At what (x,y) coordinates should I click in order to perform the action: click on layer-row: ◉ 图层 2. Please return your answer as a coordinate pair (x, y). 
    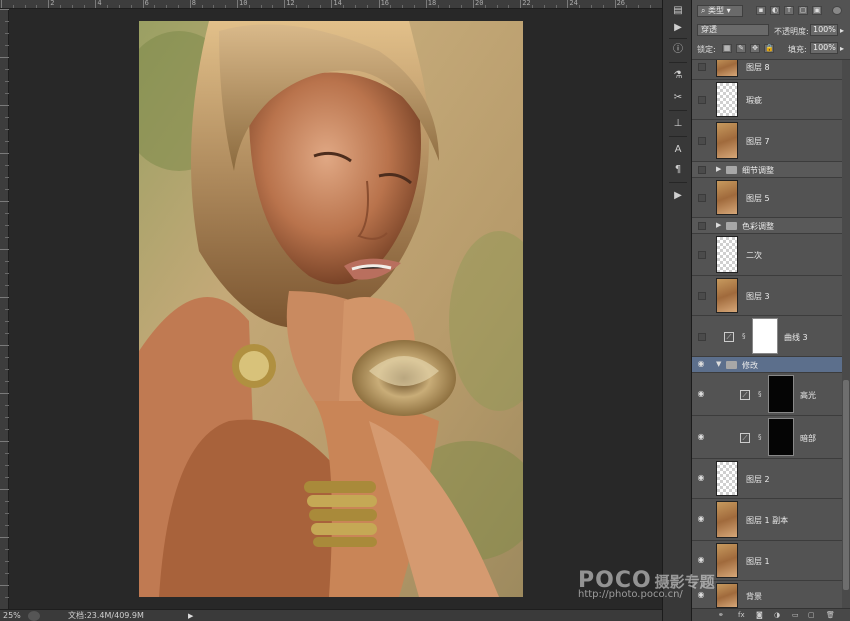
    Looking at the image, I should click on (767, 479).